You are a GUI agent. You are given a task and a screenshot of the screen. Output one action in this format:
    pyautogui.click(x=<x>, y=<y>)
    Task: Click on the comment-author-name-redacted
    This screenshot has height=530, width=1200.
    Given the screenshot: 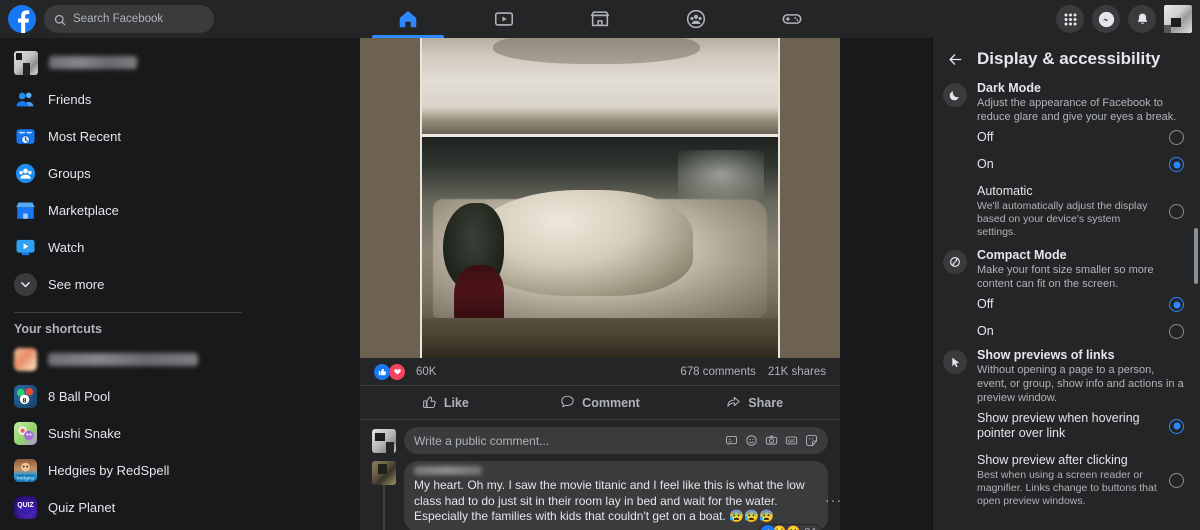 What is the action you would take?
    pyautogui.click(x=448, y=470)
    